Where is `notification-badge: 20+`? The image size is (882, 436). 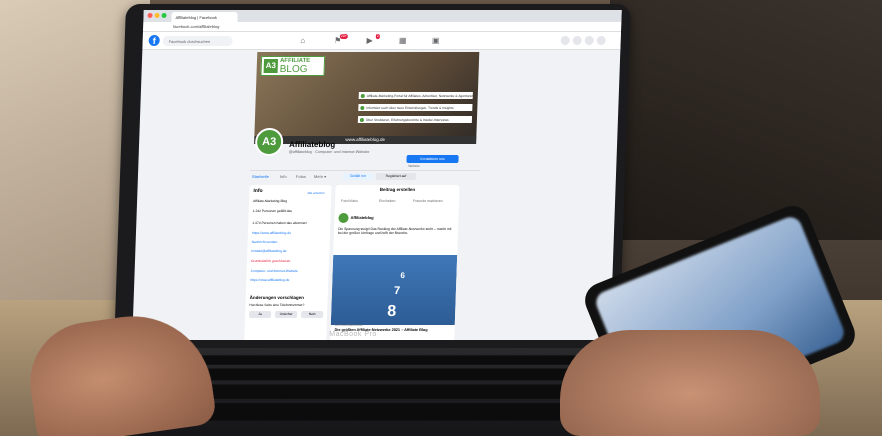 notification-badge: 20+ is located at coordinates (343, 36).